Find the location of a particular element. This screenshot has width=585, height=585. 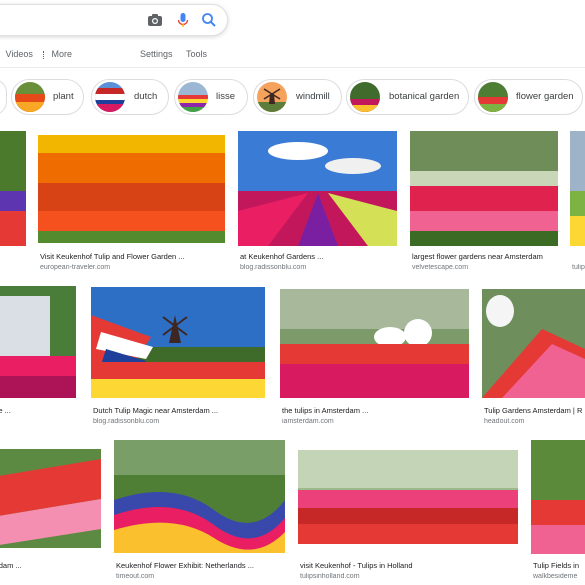

chip-dutch: dutch is located at coordinates (130, 97).